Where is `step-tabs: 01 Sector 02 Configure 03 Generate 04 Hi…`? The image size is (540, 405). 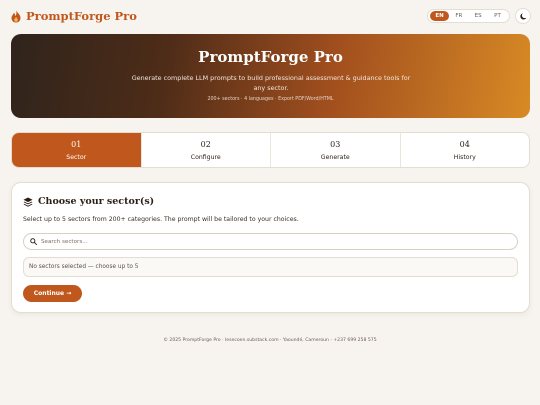 step-tabs: 01 Sector 02 Configure 03 Generate 04 Hi… is located at coordinates (270, 150).